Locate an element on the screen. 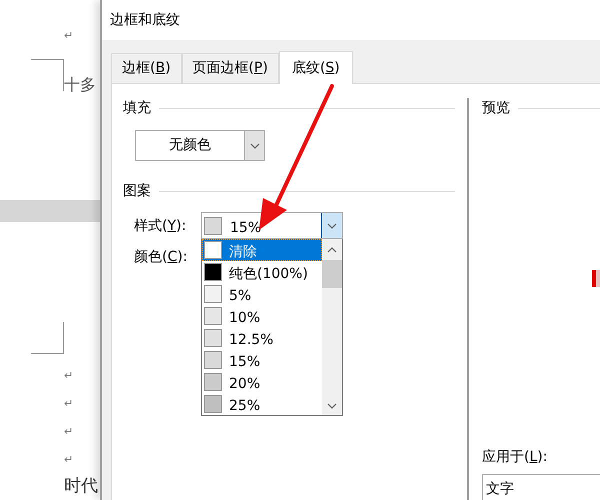  dropdown-button is located at coordinates (331, 225).